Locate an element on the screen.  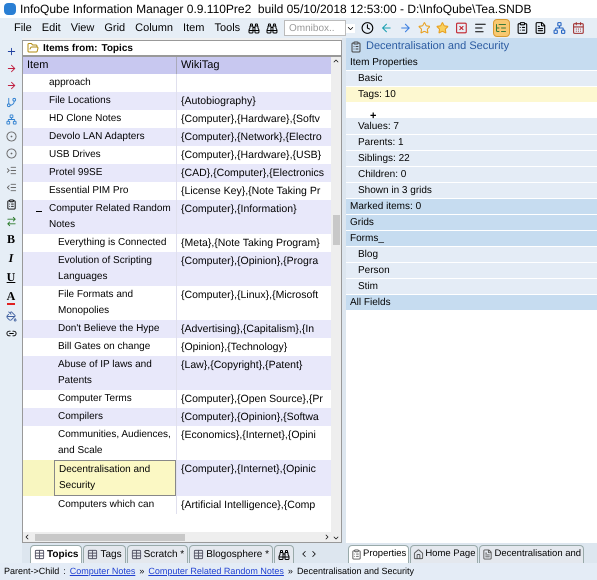
wikitag-cell-text: {Computer},{Hardware},{Softv is located at coordinates (250, 119).